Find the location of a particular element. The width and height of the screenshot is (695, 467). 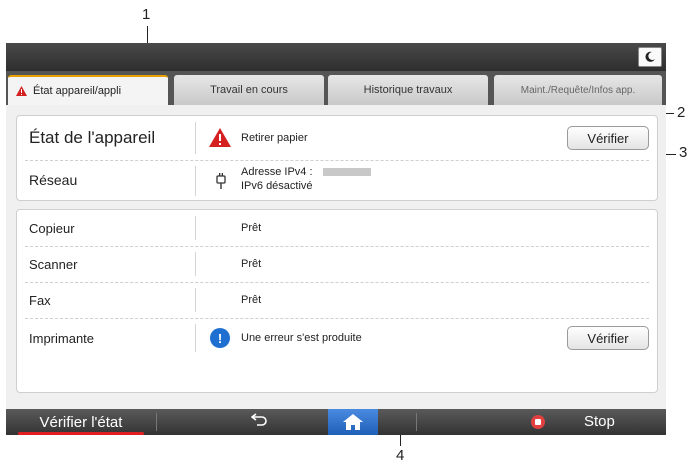

function-row-scanner: Scanner Prêt is located at coordinates (337, 264).